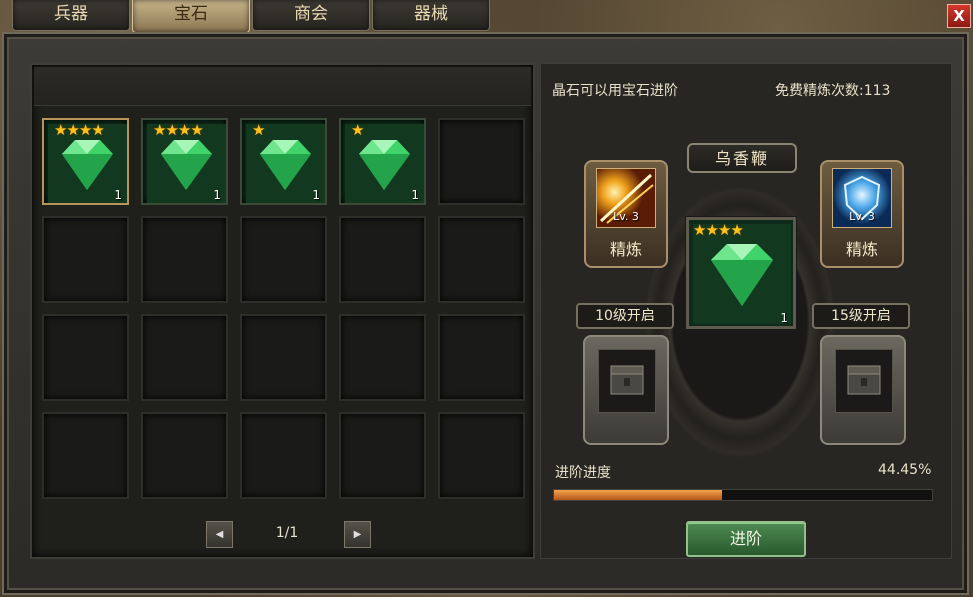 The height and width of the screenshot is (597, 973). What do you see at coordinates (833, 91) in the screenshot?
I see `free-refine-label: 免费精炼次数:113` at bounding box center [833, 91].